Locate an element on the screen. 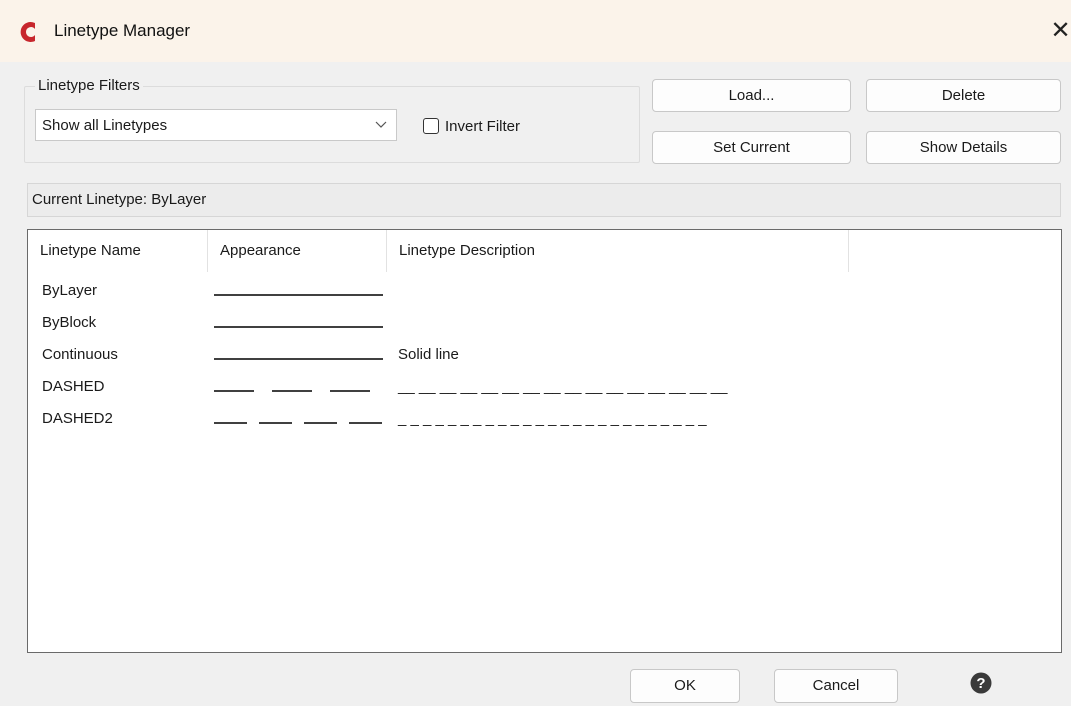 The height and width of the screenshot is (706, 1071). linetype-name-cell: ByBlock is located at coordinates (69, 322).